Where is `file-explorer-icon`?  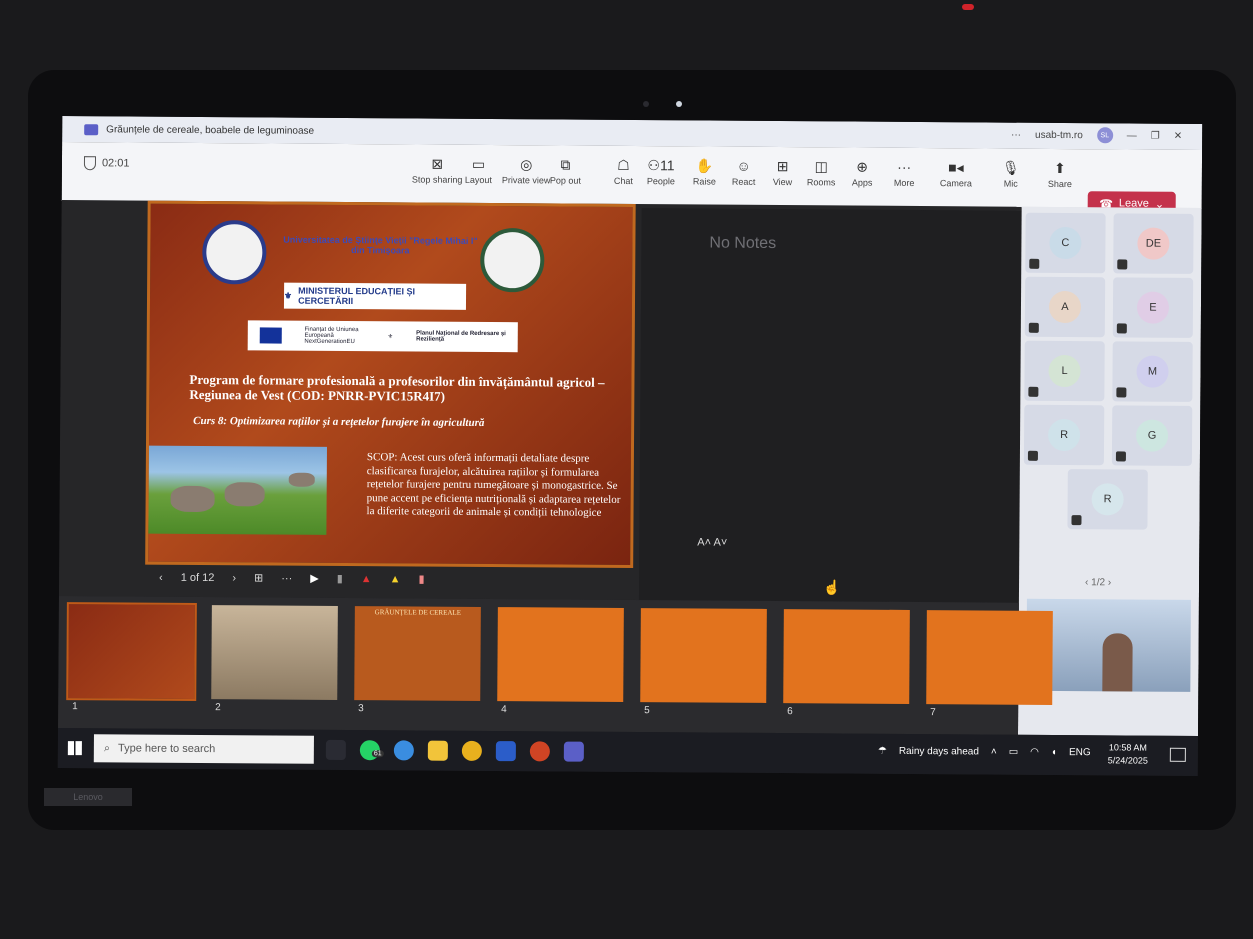
file-explorer-icon is located at coordinates (437, 750).